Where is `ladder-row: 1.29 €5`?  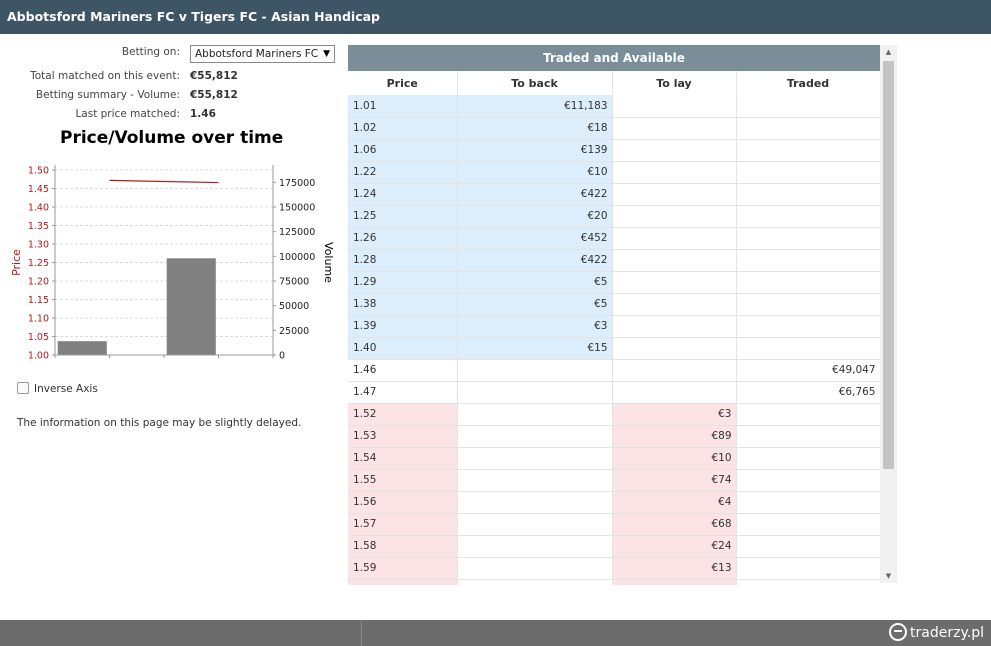 ladder-row: 1.29 €5 is located at coordinates (614, 282).